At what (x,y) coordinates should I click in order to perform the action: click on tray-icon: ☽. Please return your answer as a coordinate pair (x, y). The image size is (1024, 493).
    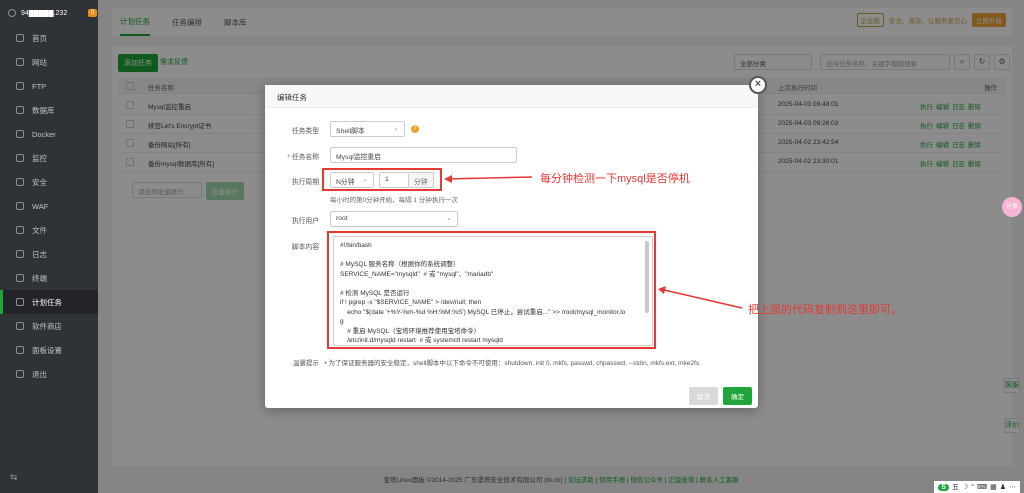
    Looking at the image, I should click on (965, 487).